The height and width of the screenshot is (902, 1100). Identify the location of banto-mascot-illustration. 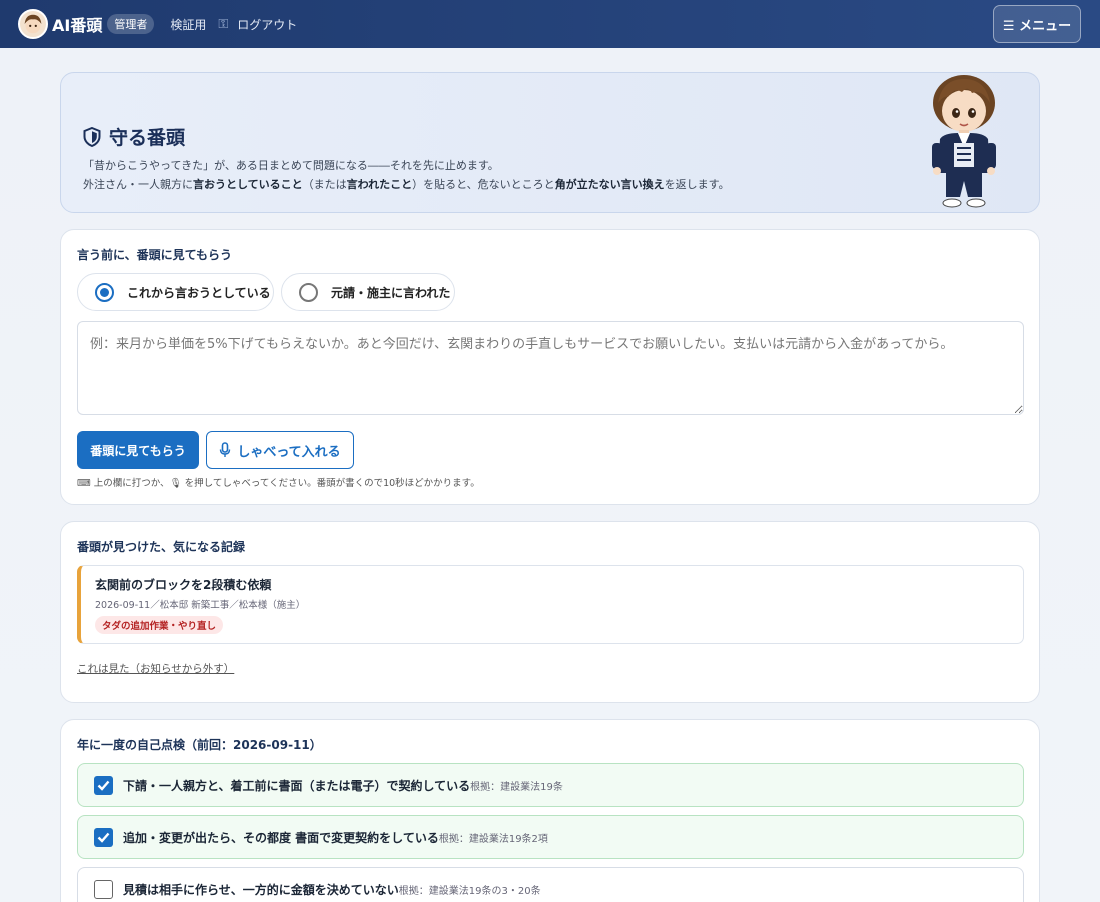
(964, 141).